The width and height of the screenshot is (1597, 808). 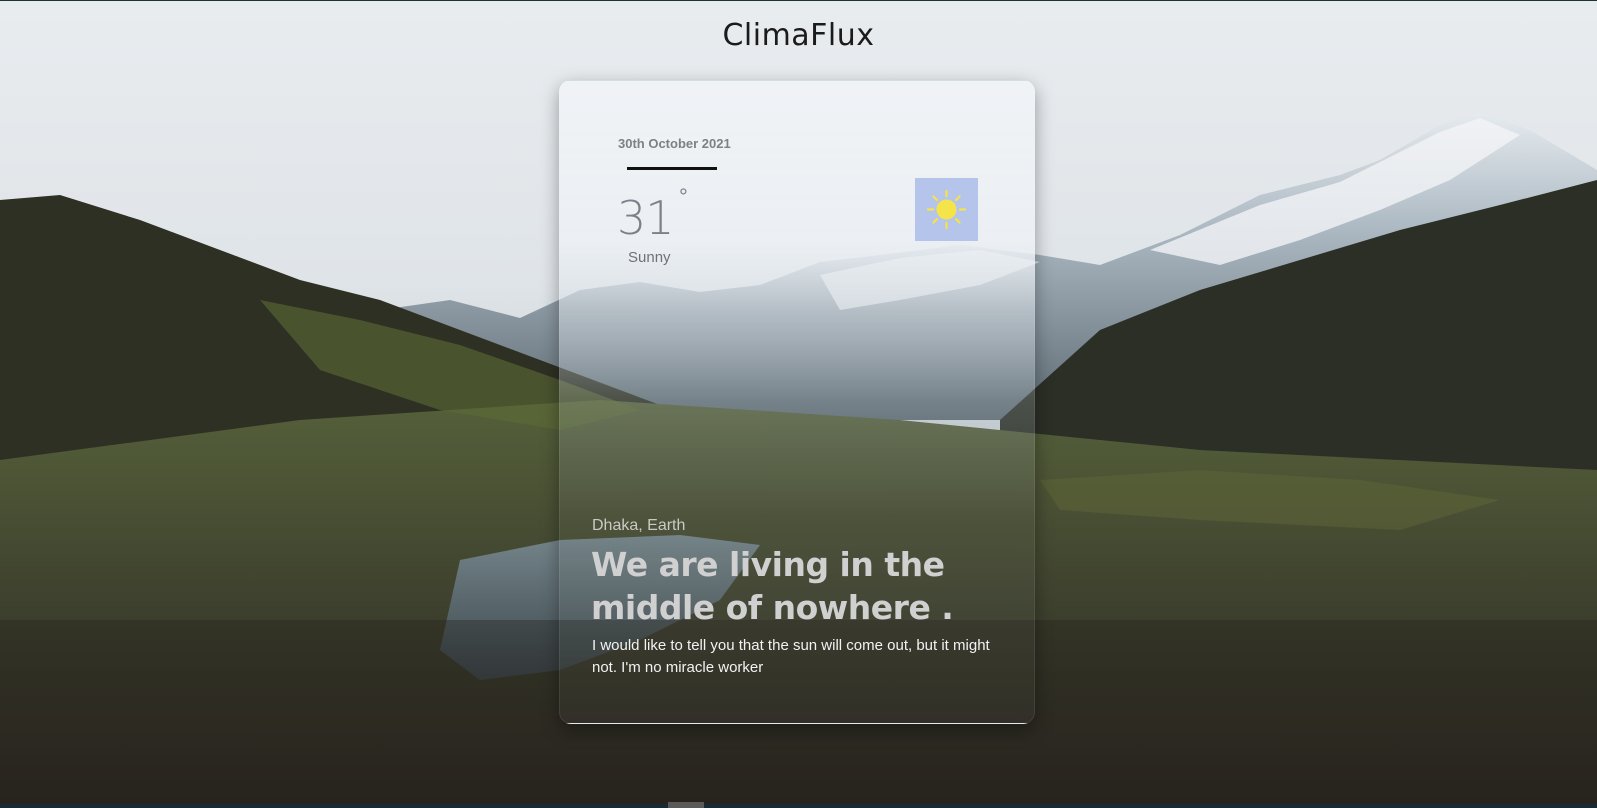 I want to click on degree-symbol: °, so click(x=683, y=196).